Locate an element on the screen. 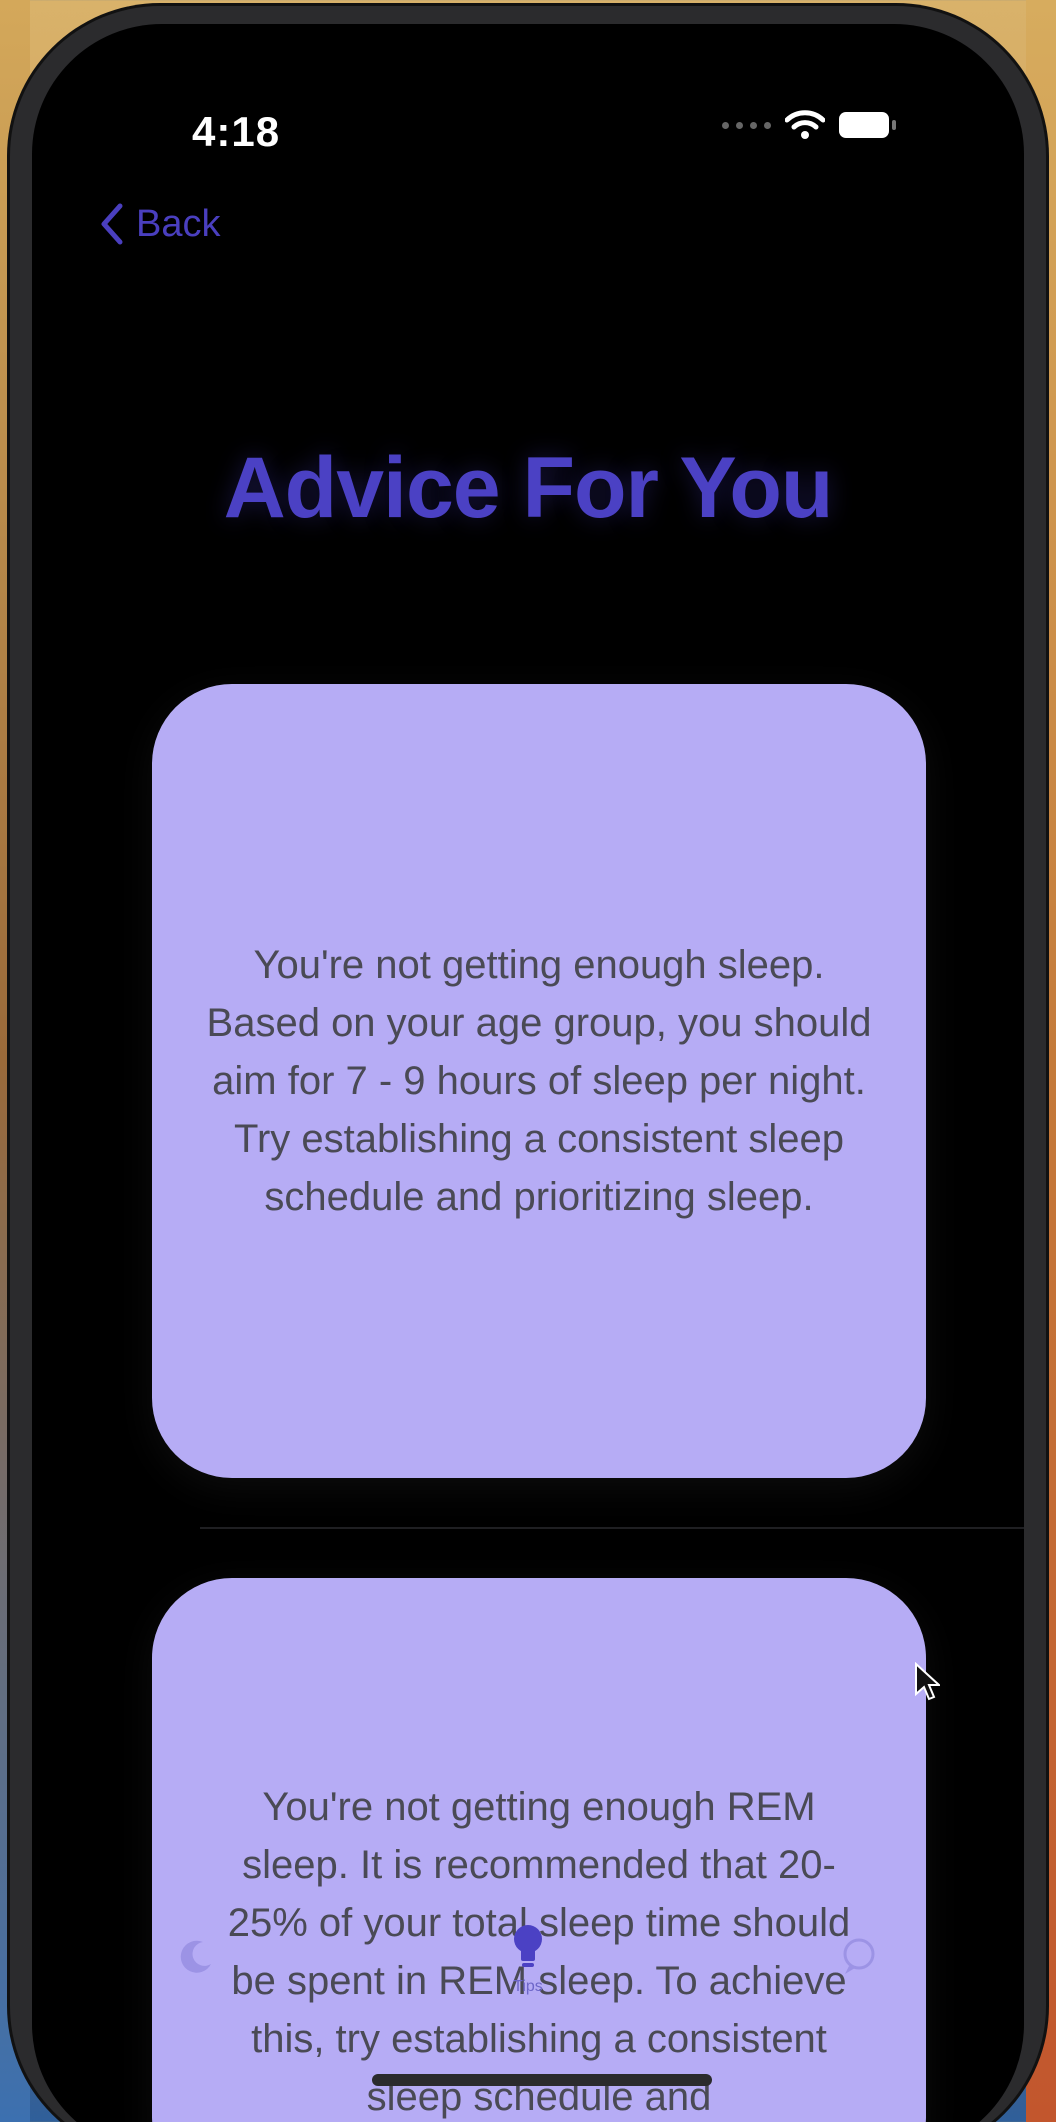 The image size is (1056, 2122). tab-bar: Tips is located at coordinates (528, 1959).